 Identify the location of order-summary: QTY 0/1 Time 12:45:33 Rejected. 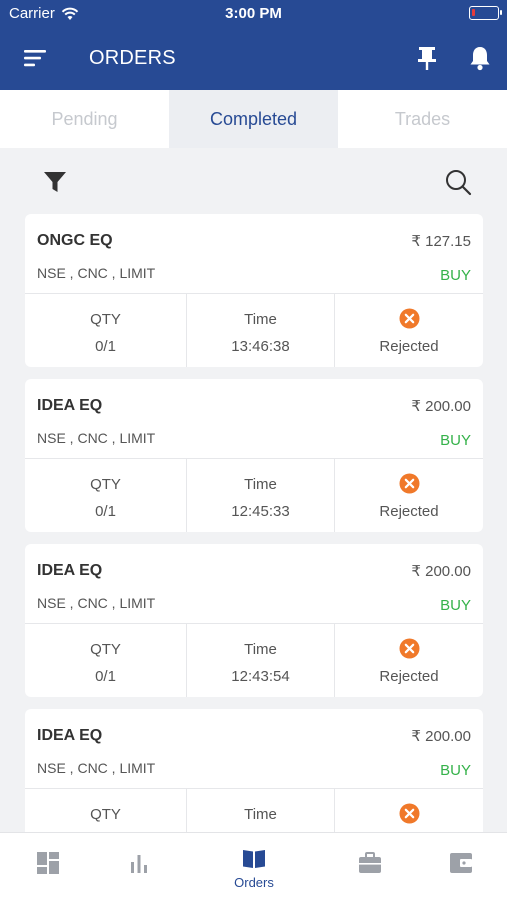
(254, 495).